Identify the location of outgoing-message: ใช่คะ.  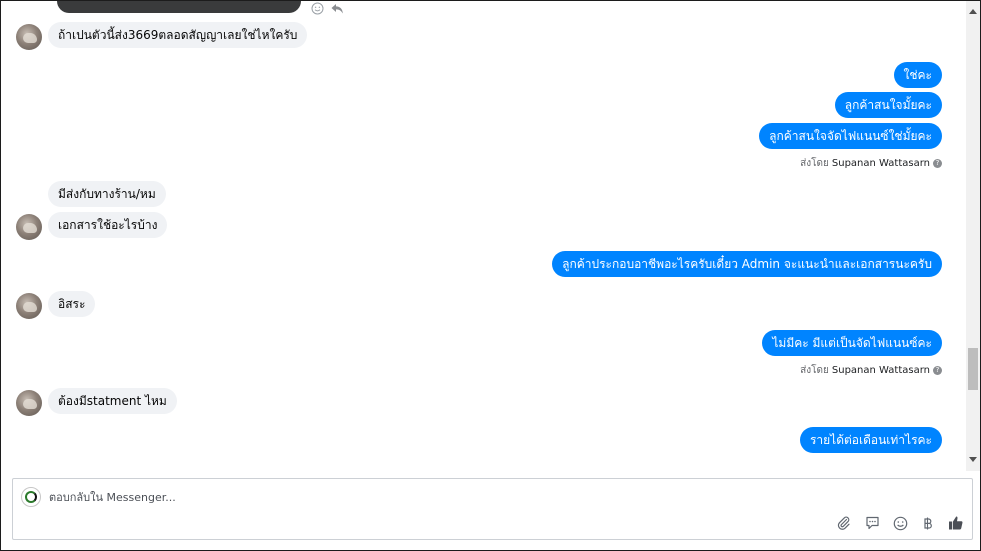
(917, 75).